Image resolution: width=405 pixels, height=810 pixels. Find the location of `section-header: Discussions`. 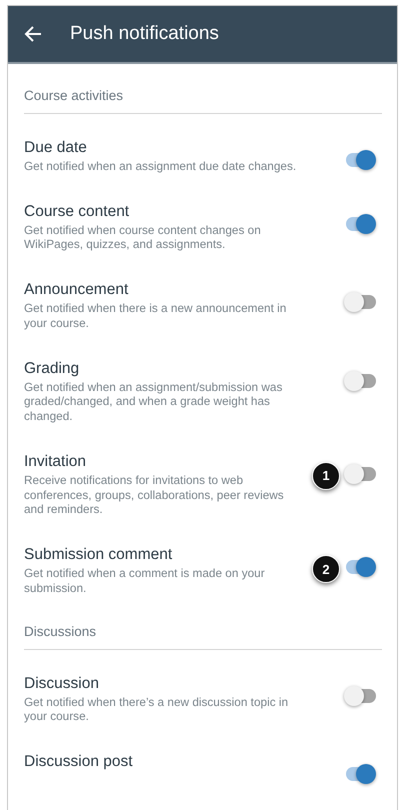

section-header: Discussions is located at coordinates (203, 625).